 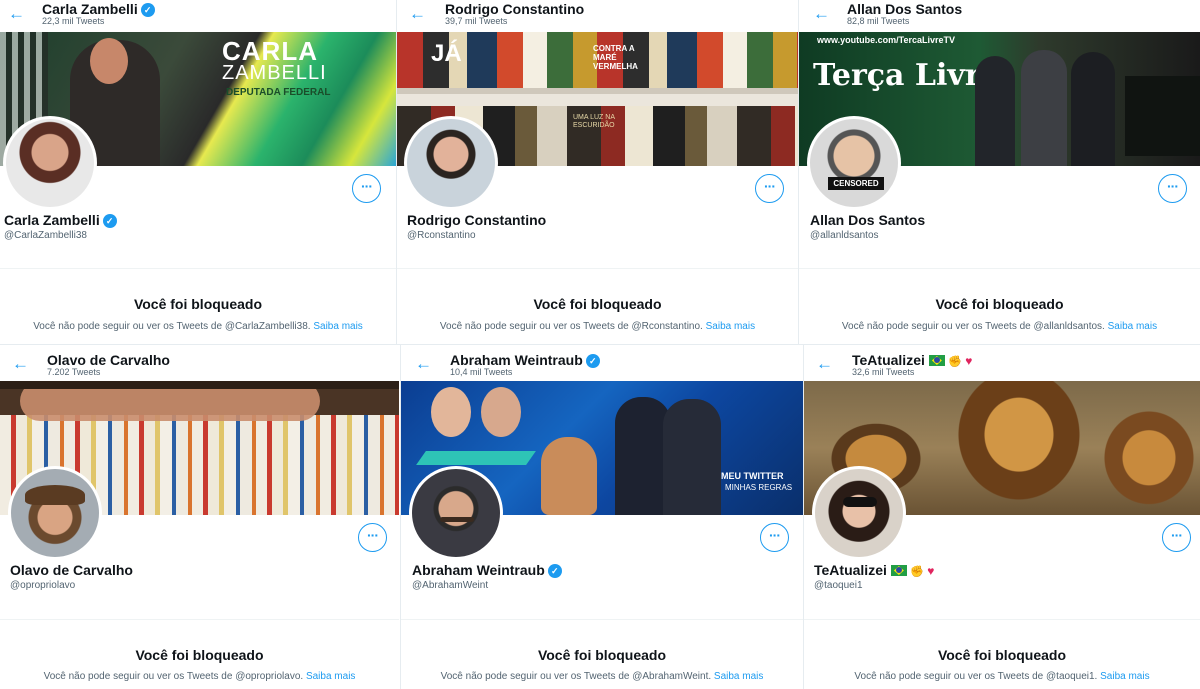 What do you see at coordinates (45, 235) in the screenshot?
I see `profile-handle: @CarlaZambelli38` at bounding box center [45, 235].